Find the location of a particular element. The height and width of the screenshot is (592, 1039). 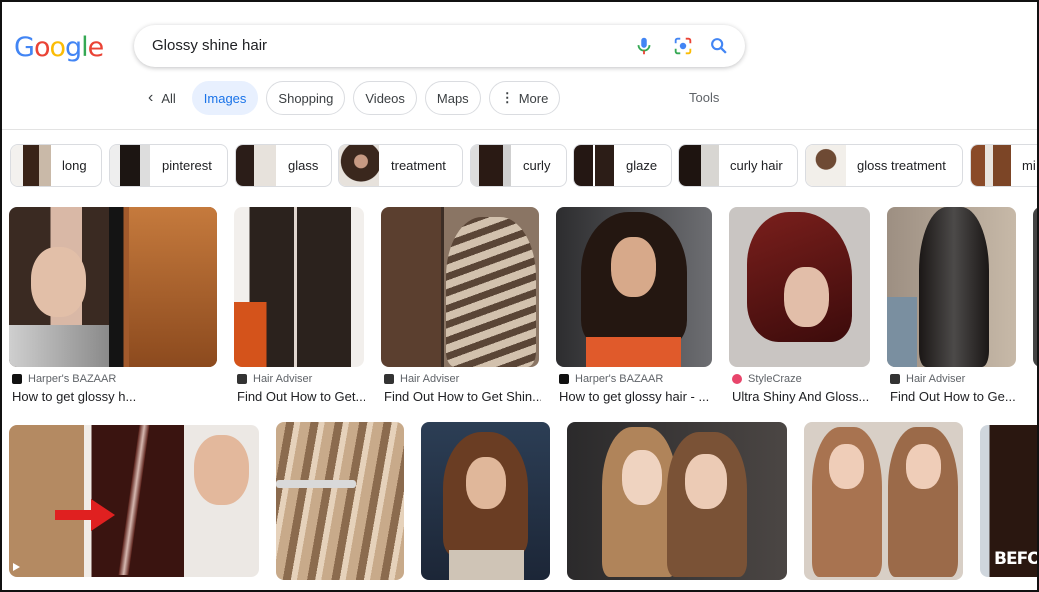

chip-treatment: treatment is located at coordinates (400, 165).